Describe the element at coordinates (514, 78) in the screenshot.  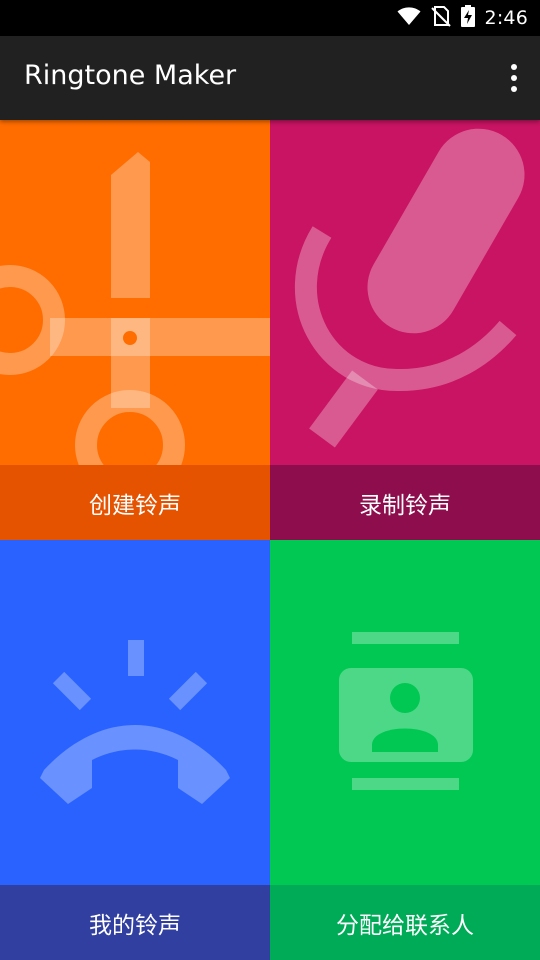
I see `more-vert-icon` at that location.